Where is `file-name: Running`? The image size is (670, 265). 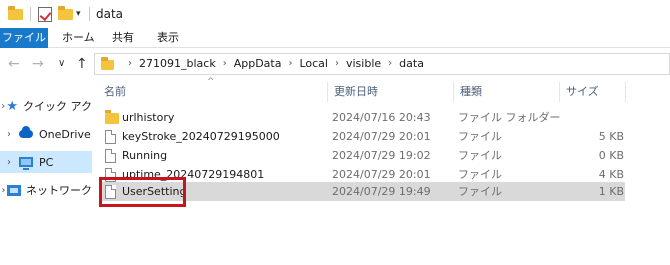
file-name: Running is located at coordinates (145, 155).